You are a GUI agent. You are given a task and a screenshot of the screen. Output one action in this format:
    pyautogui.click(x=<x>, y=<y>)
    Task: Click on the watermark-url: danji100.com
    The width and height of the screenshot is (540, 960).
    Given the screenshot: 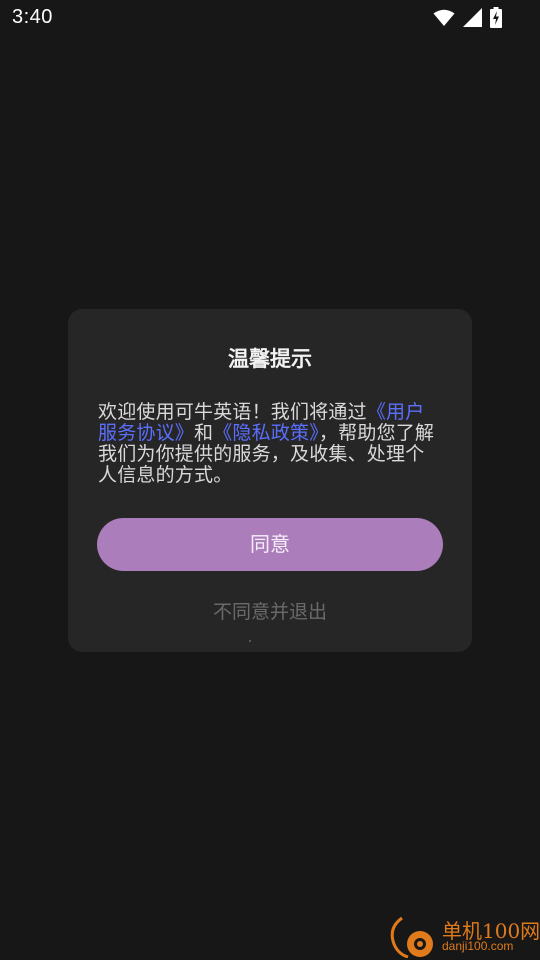 What is the action you would take?
    pyautogui.click(x=478, y=946)
    